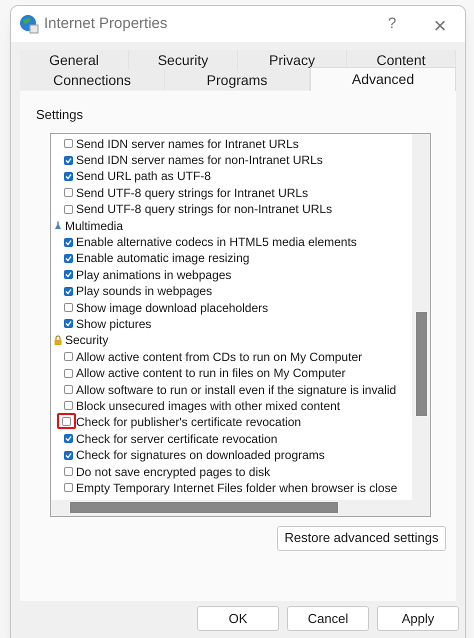 The image size is (474, 638). Describe the element at coordinates (292, 60) in the screenshot. I see `tab: Privacy` at that location.